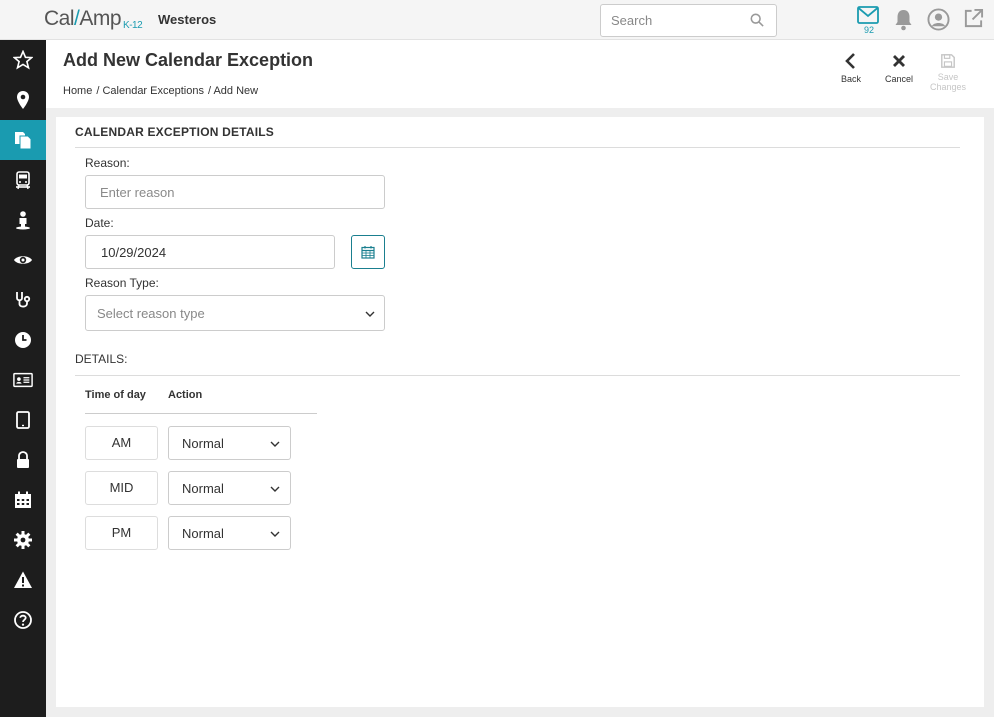  I want to click on date-picker-button, so click(368, 252).